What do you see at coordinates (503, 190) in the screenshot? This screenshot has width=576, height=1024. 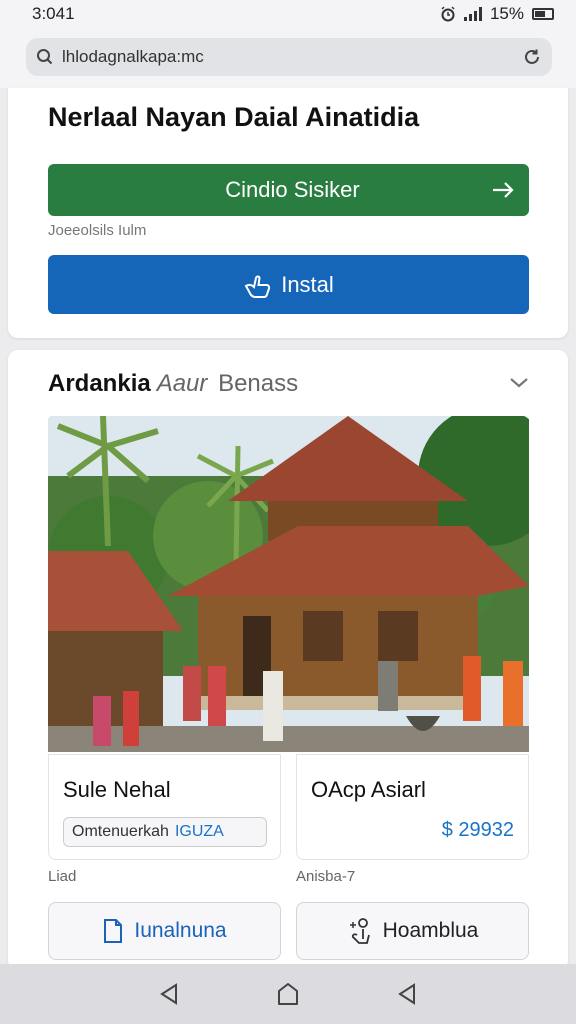 I see `arrow-right-icon` at bounding box center [503, 190].